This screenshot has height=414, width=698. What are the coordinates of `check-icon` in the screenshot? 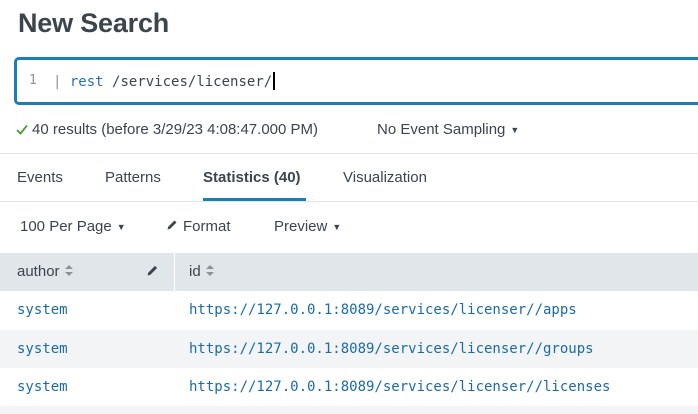 It's located at (22, 130).